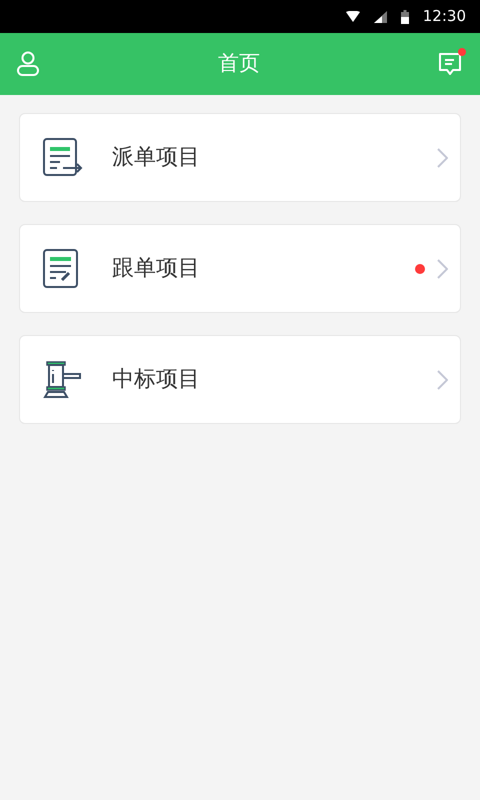 This screenshot has width=480, height=800. I want to click on document-pen-icon, so click(61, 268).